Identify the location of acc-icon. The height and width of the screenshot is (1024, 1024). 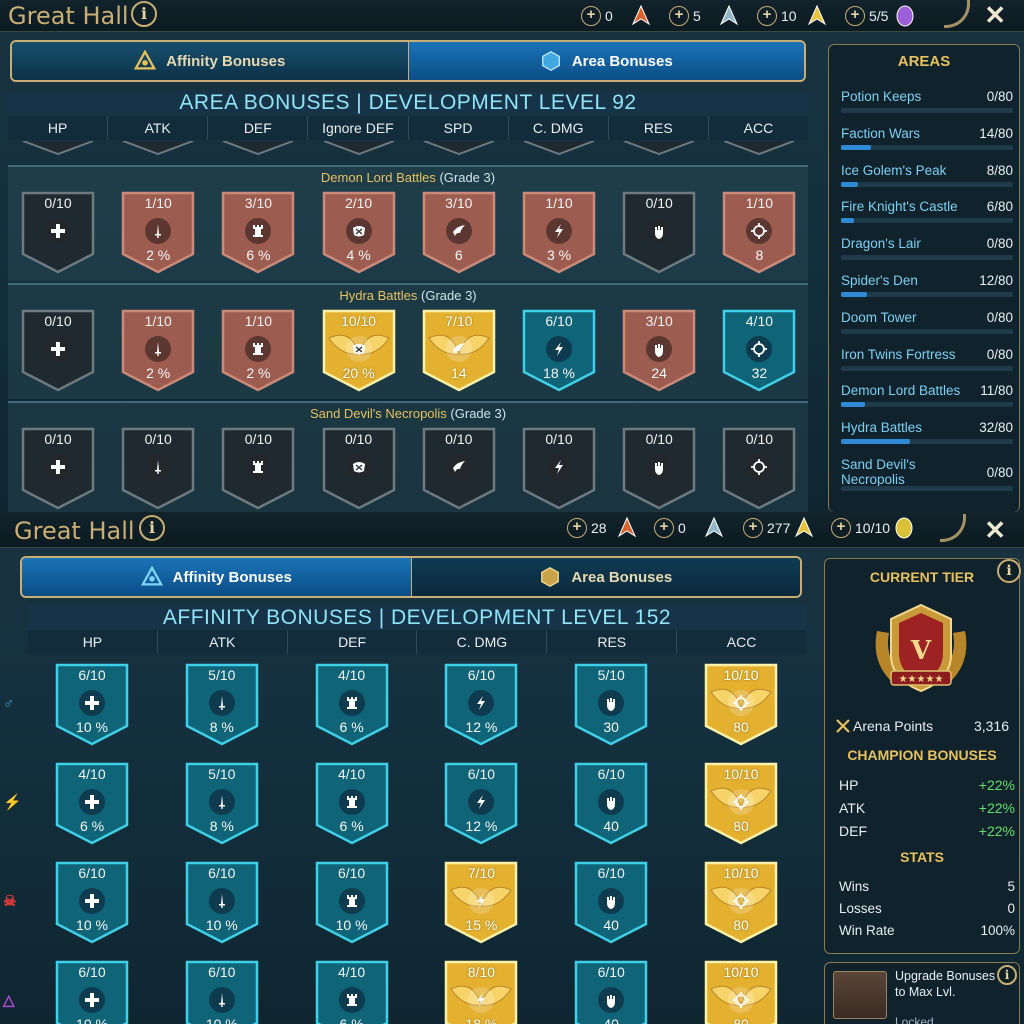
(741, 802).